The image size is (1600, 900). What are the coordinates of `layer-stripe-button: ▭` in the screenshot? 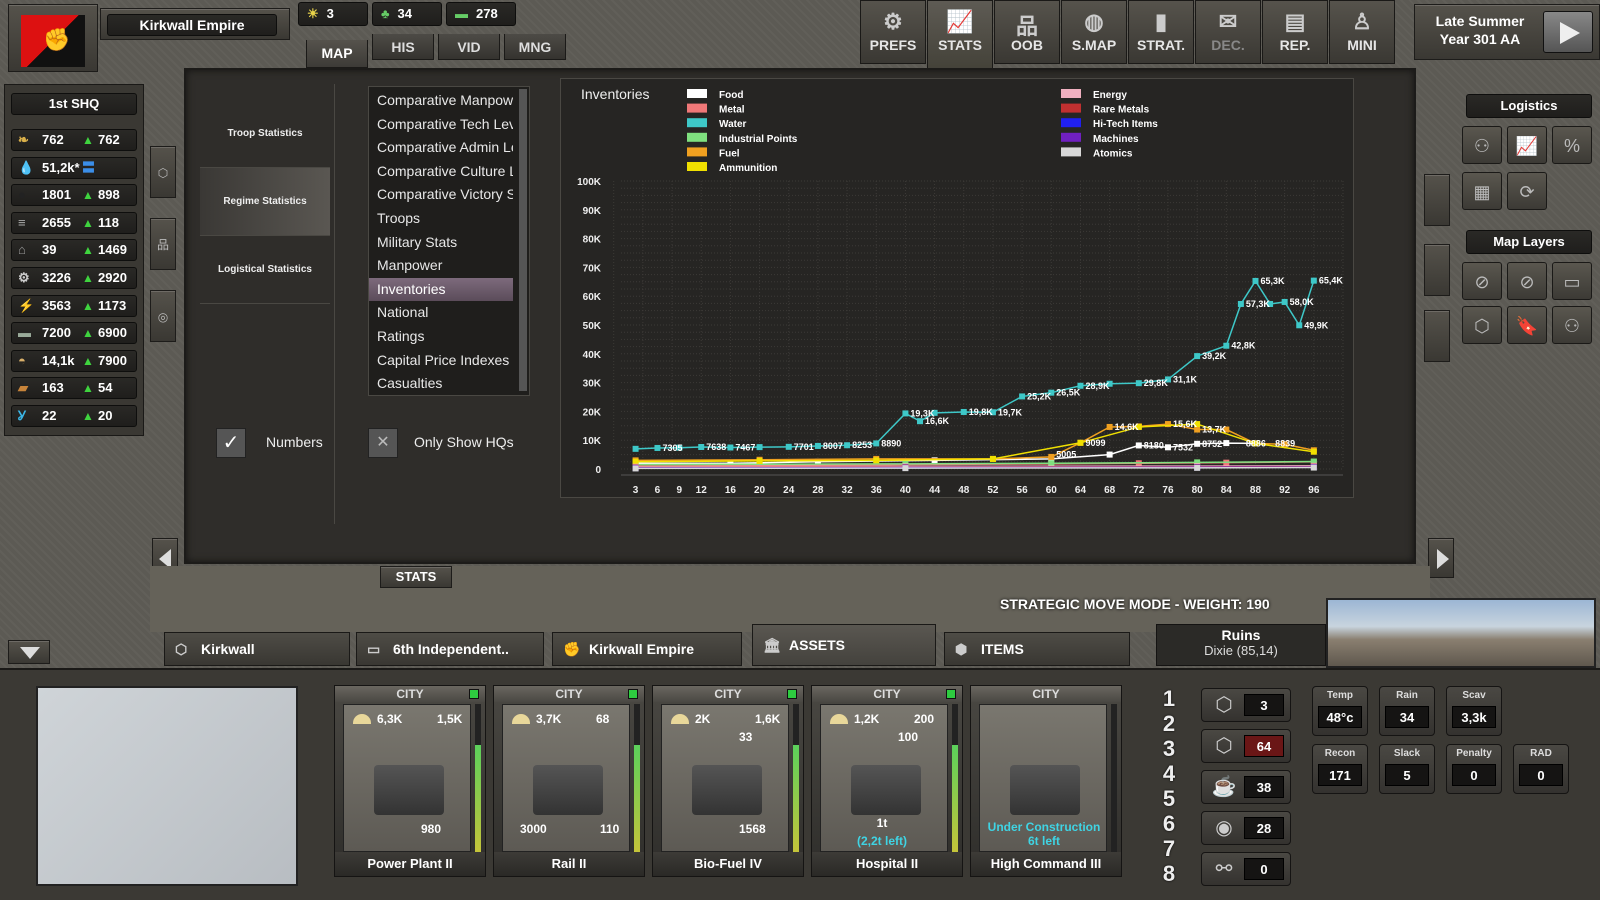 It's located at (1572, 281).